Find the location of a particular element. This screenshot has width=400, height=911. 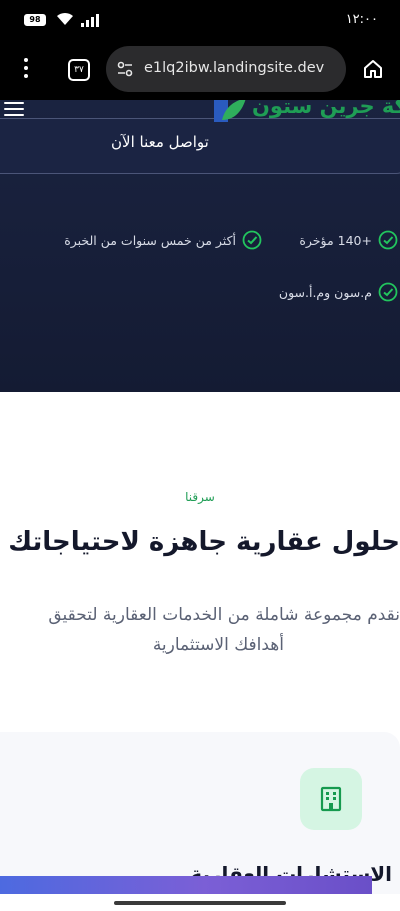

feature-item: +140 مؤخرة is located at coordinates (348, 240).